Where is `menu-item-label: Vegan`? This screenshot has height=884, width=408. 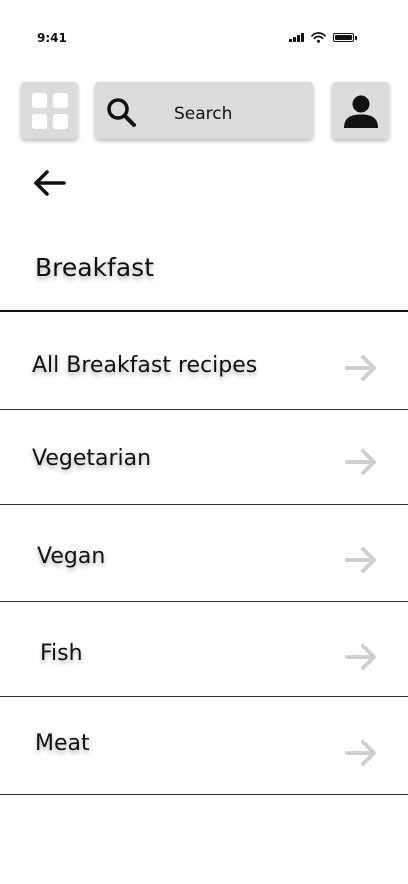
menu-item-label: Vegan is located at coordinates (71, 556).